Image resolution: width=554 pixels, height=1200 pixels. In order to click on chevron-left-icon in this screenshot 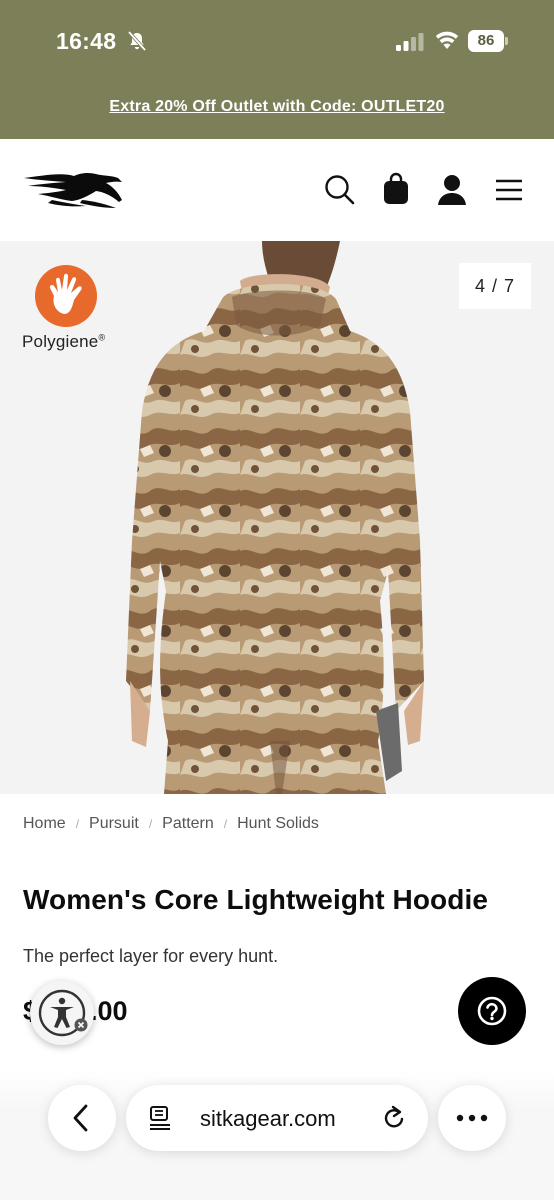, I will do `click(80, 1118)`.